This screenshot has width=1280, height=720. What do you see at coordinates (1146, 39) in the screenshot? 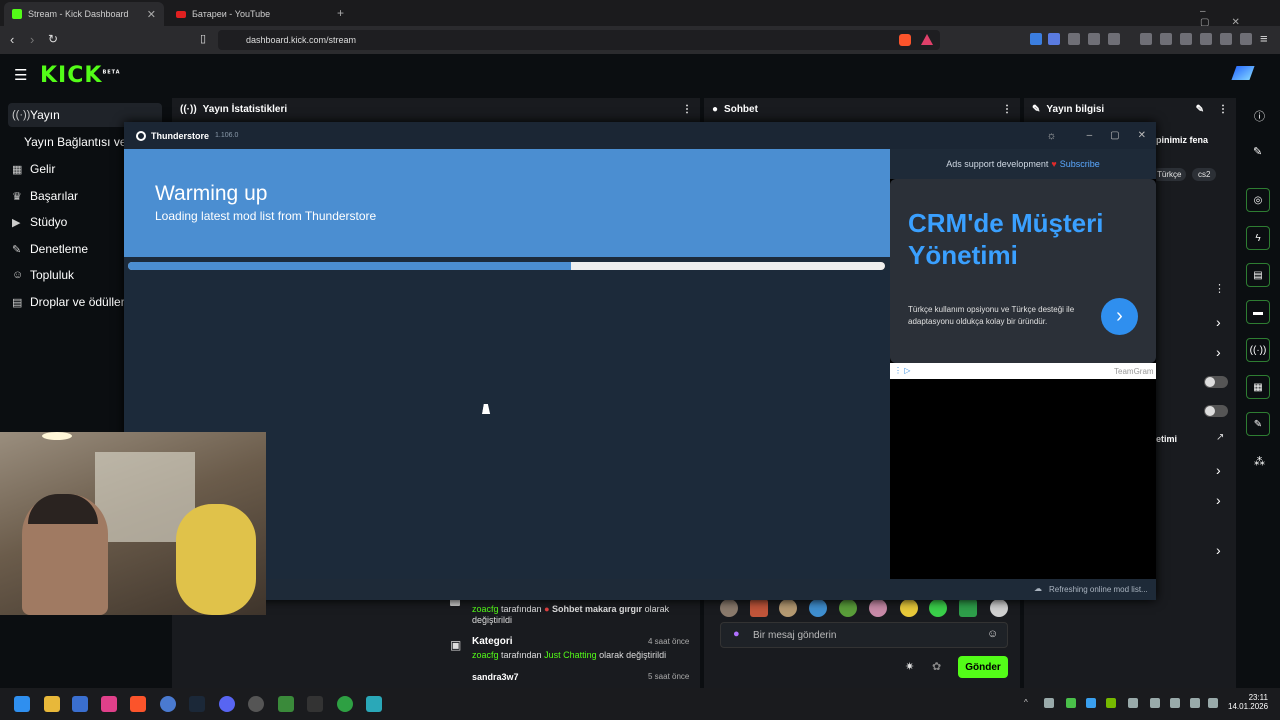
I see `download-icon` at bounding box center [1146, 39].